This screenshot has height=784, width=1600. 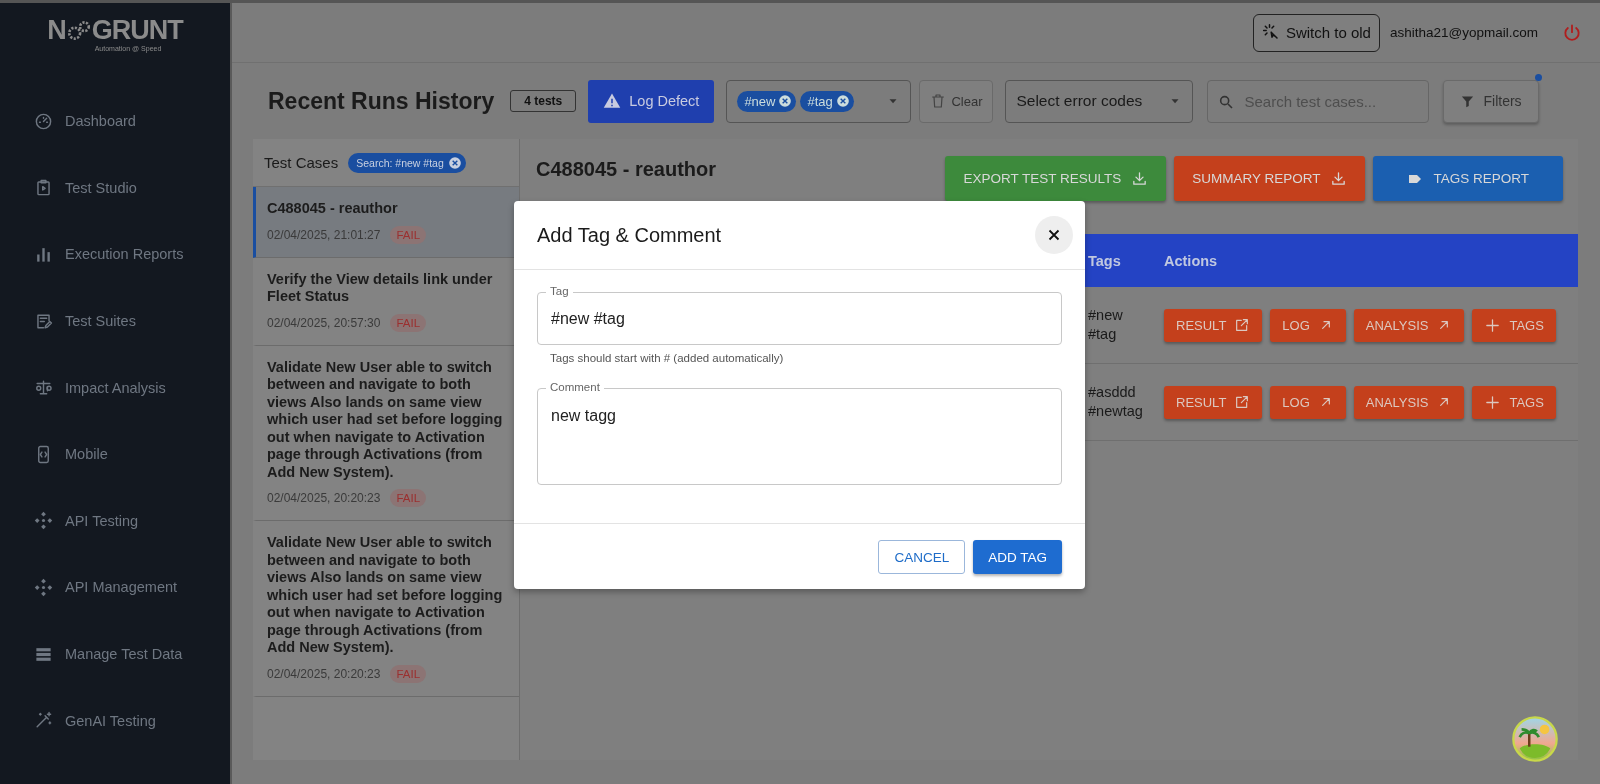 What do you see at coordinates (380, 288) in the screenshot?
I see `test-case-title: Verify the View details link under Fleet Status` at bounding box center [380, 288].